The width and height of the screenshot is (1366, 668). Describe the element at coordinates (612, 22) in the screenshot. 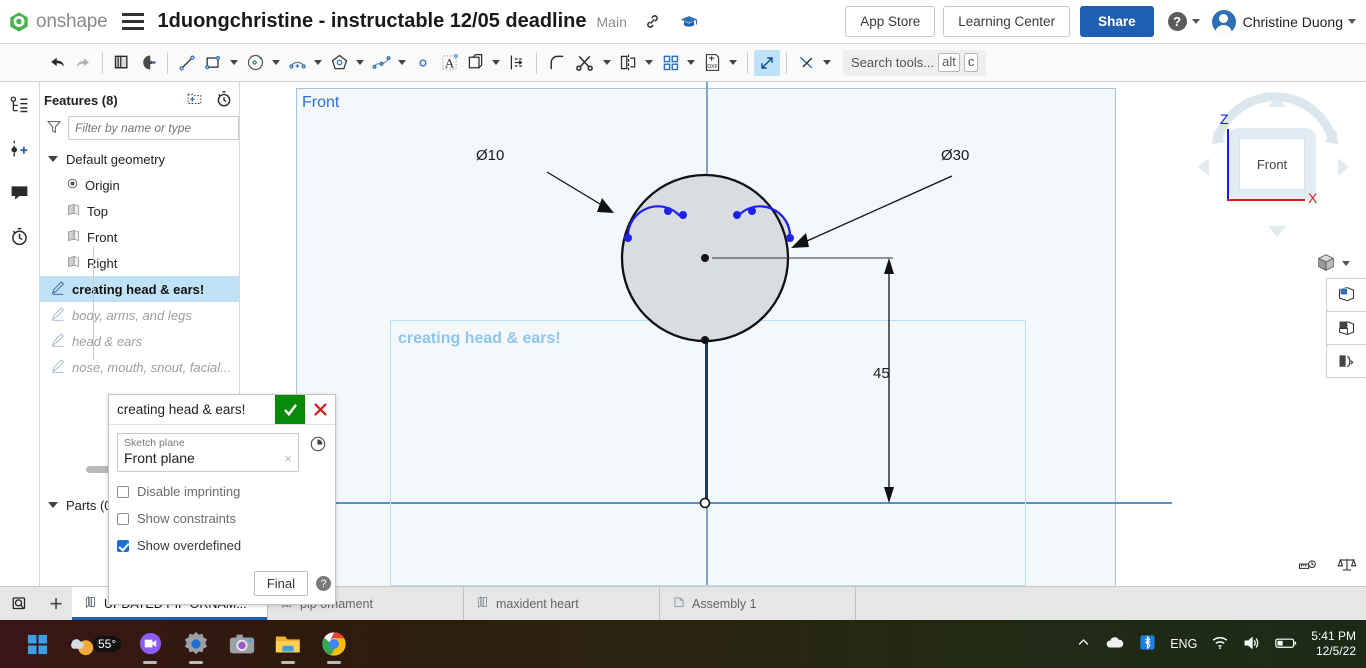

I see `branch-label: Main` at that location.